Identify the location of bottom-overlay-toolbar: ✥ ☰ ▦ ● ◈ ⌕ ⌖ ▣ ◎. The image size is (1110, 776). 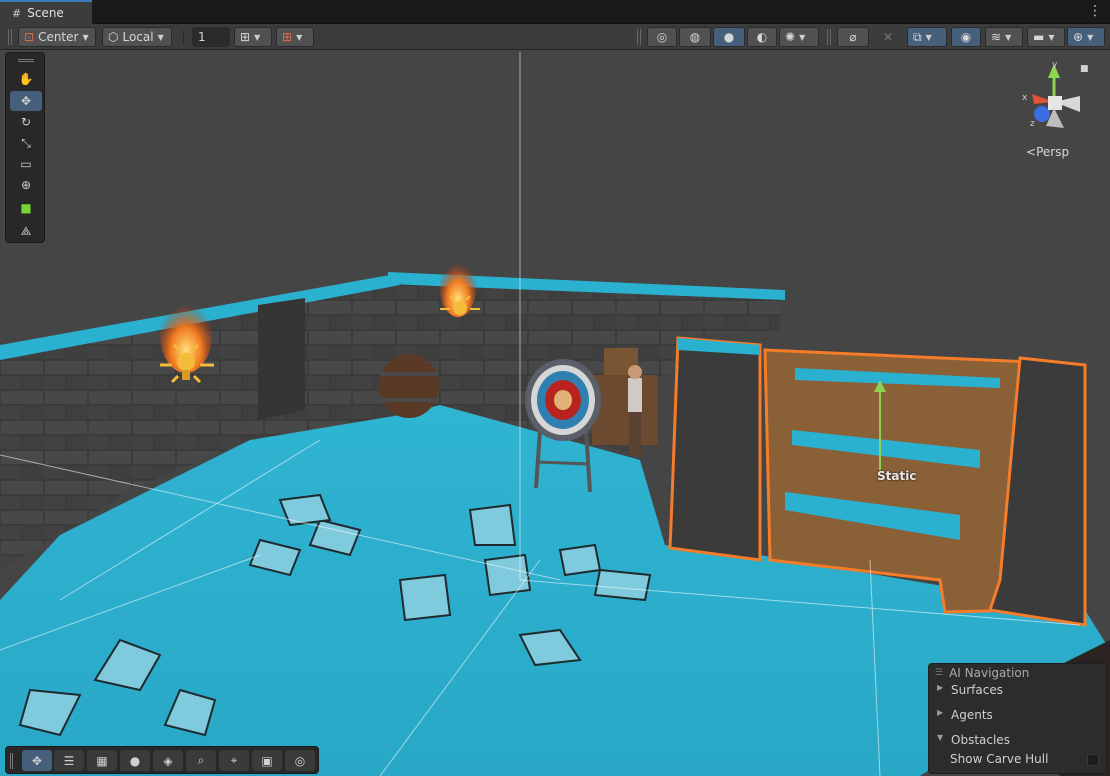
(162, 760).